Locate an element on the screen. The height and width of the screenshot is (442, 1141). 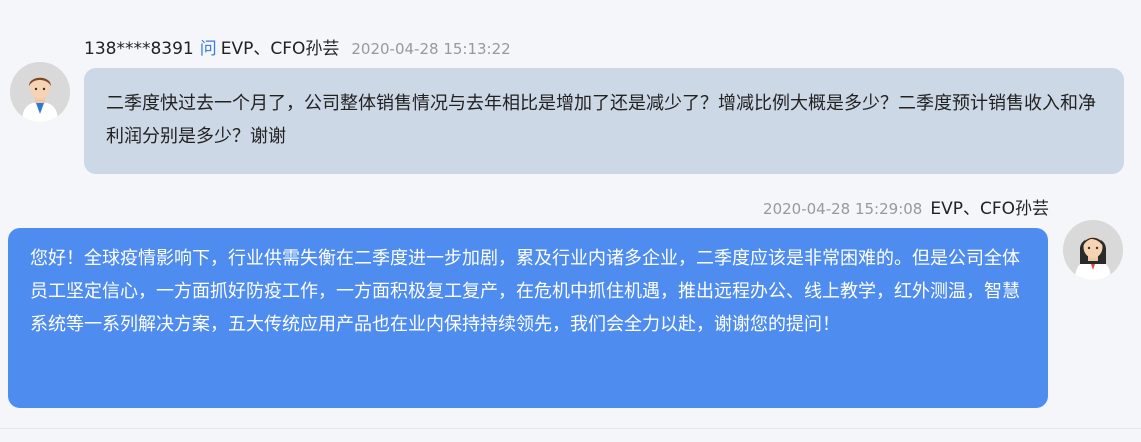
asker-name: 138****8391 is located at coordinates (139, 49).